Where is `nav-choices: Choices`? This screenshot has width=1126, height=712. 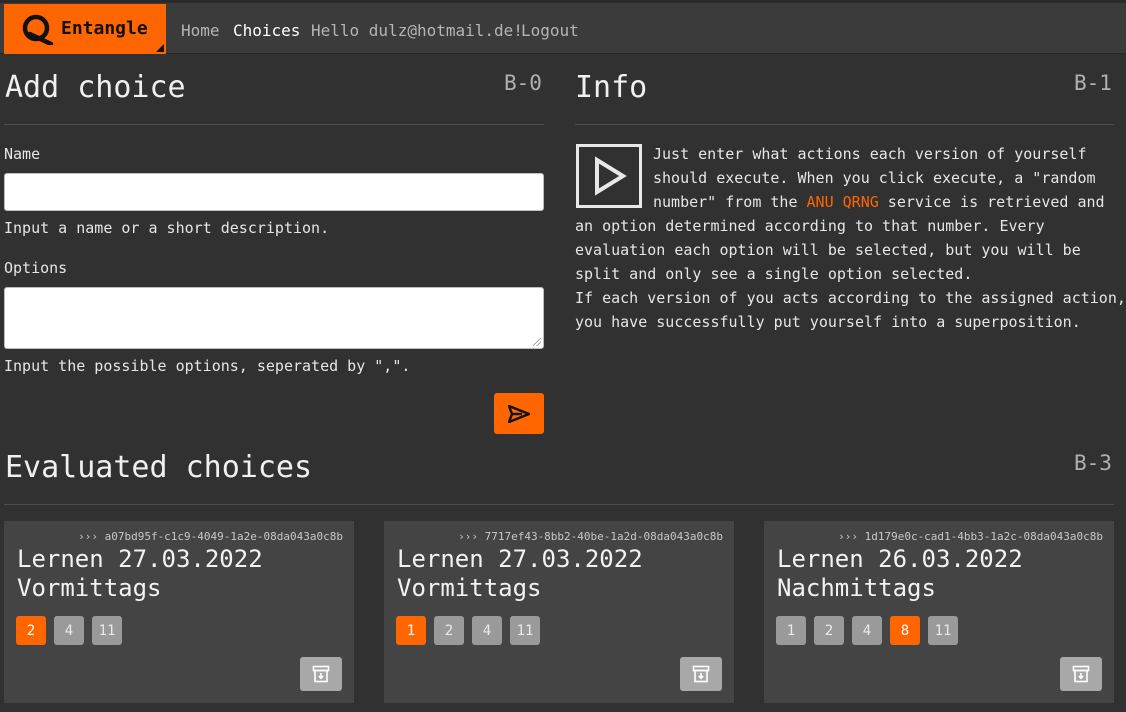
nav-choices: Choices is located at coordinates (266, 30).